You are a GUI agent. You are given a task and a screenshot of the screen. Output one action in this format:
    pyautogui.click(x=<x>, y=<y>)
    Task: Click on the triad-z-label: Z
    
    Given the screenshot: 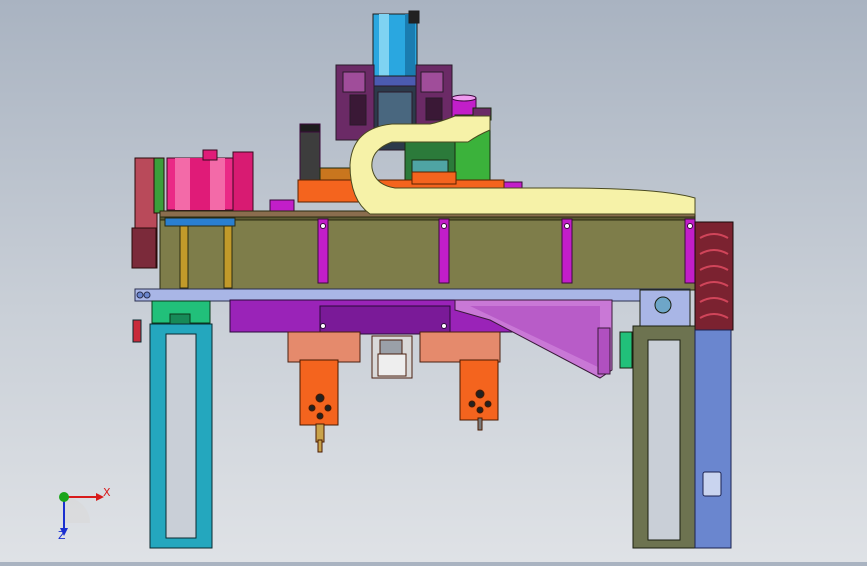 What is the action you would take?
    pyautogui.click(x=62, y=535)
    